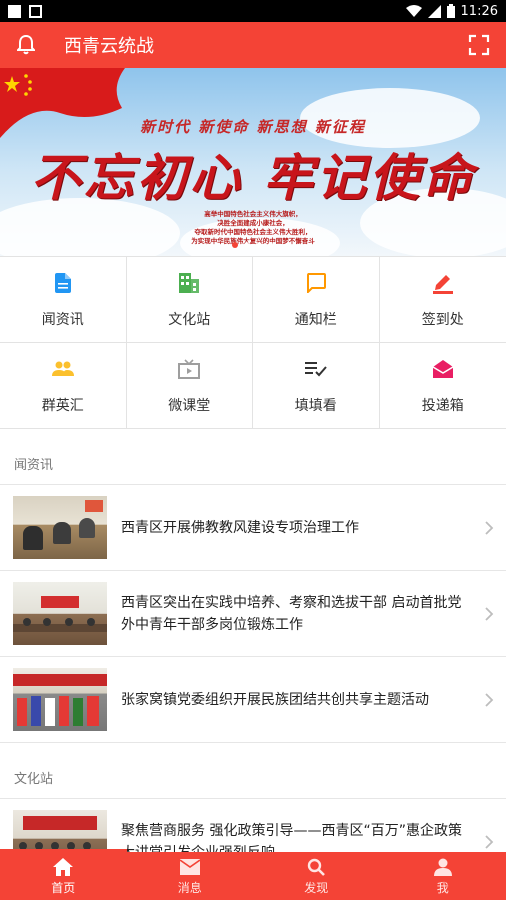  I want to click on grid-label: 闻资讯, so click(62, 319).